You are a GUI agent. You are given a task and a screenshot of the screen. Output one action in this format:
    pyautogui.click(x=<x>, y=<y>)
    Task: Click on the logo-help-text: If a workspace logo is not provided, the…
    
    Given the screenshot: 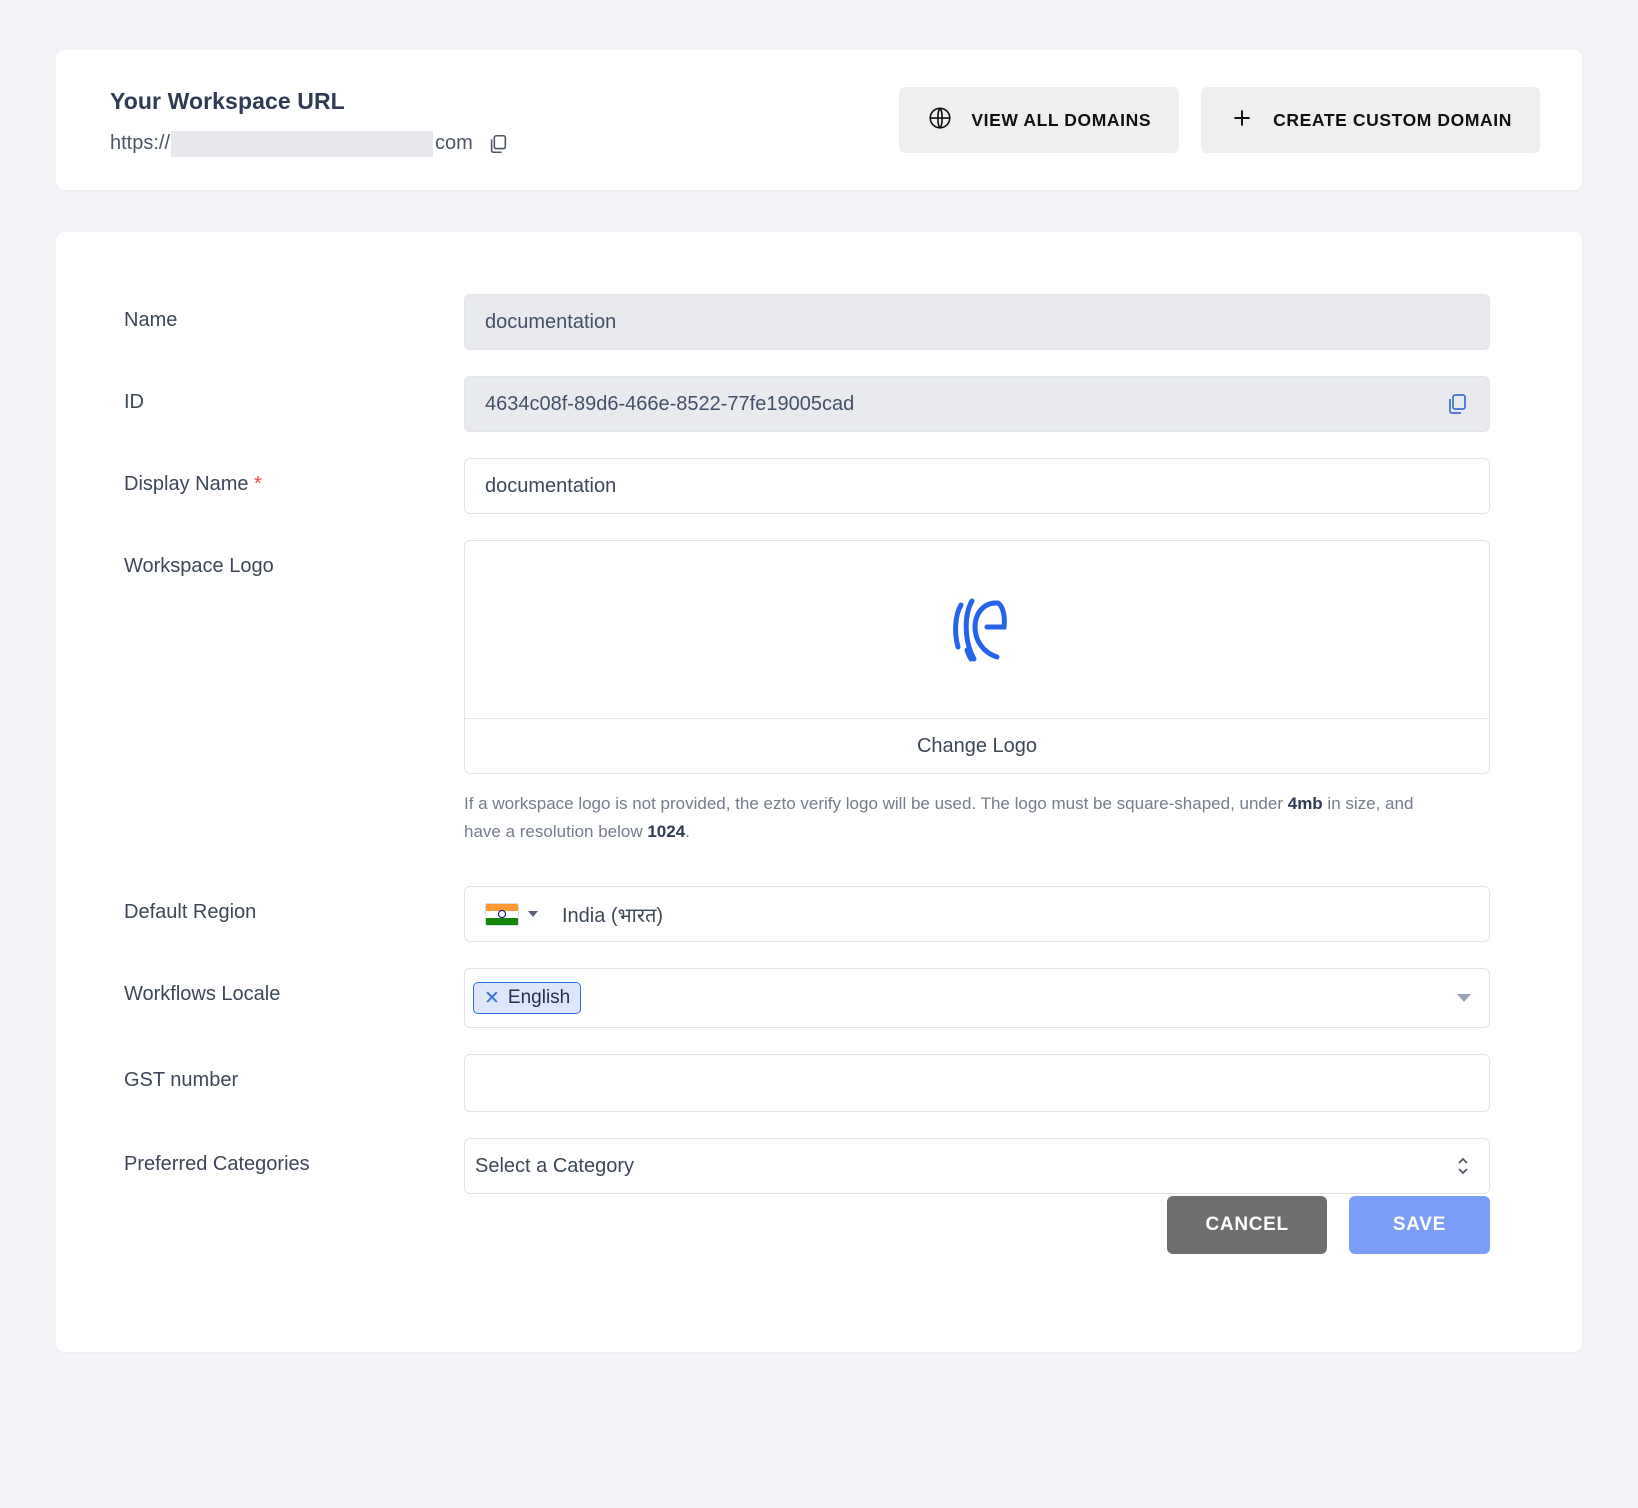 What is the action you would take?
    pyautogui.click(x=956, y=818)
    